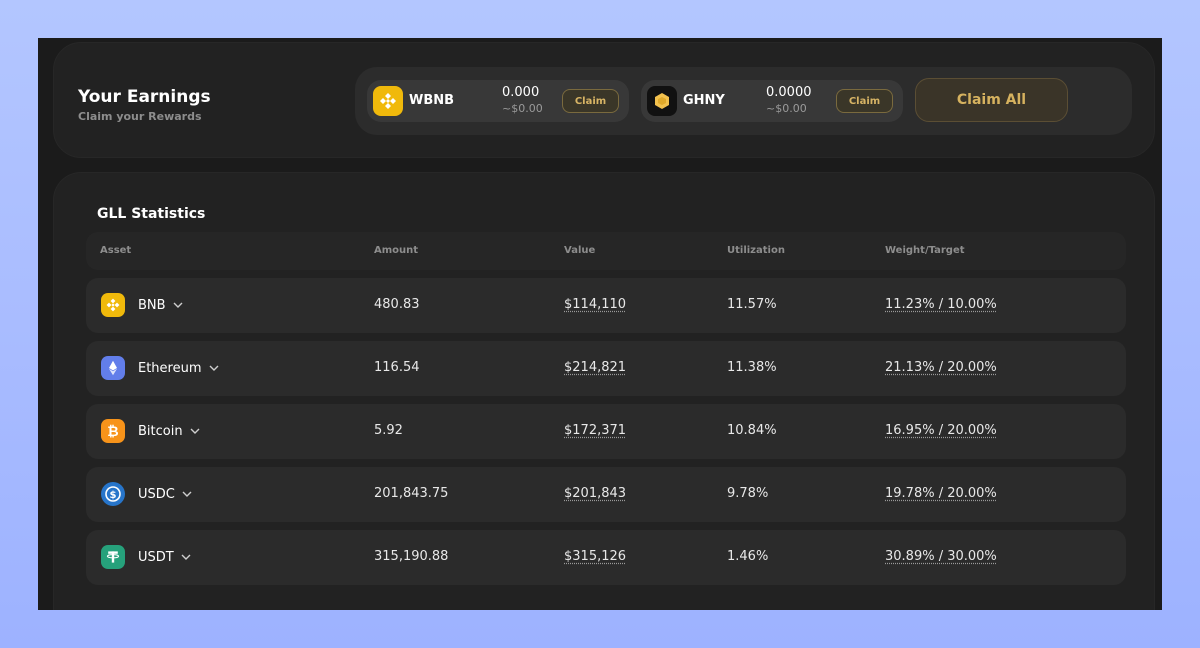 The image size is (1200, 648). I want to click on column-header-weight-target: Weight/Target, so click(925, 250).